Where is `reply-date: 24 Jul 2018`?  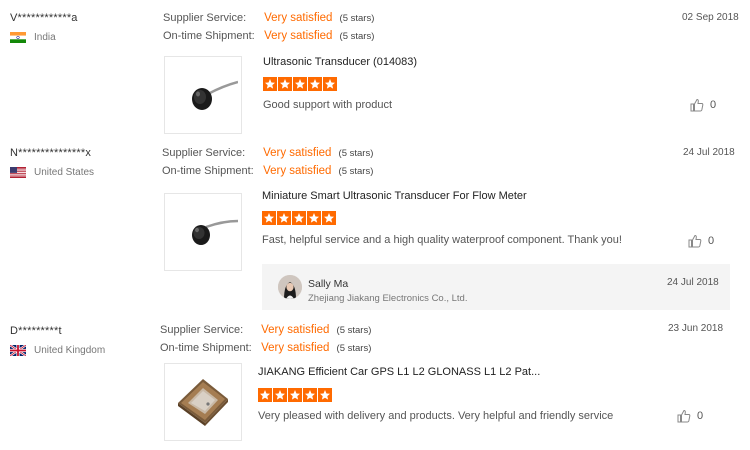 reply-date: 24 Jul 2018 is located at coordinates (693, 282).